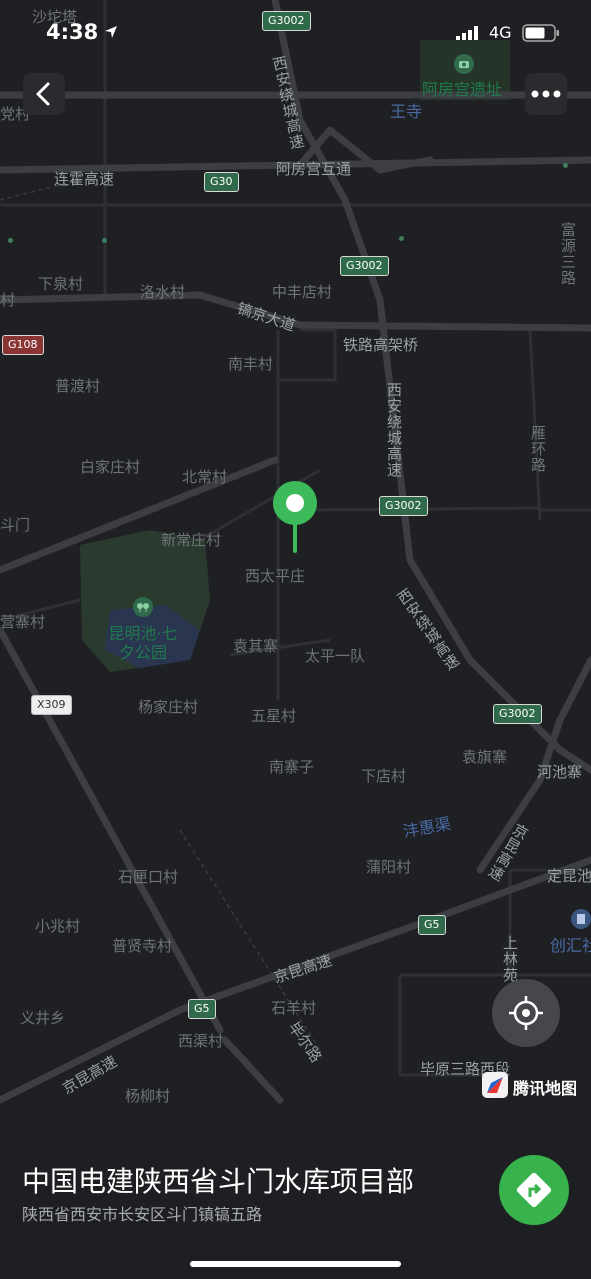 This screenshot has width=591, height=1279. What do you see at coordinates (23, 345) in the screenshot?
I see `highway-shield: G108` at bounding box center [23, 345].